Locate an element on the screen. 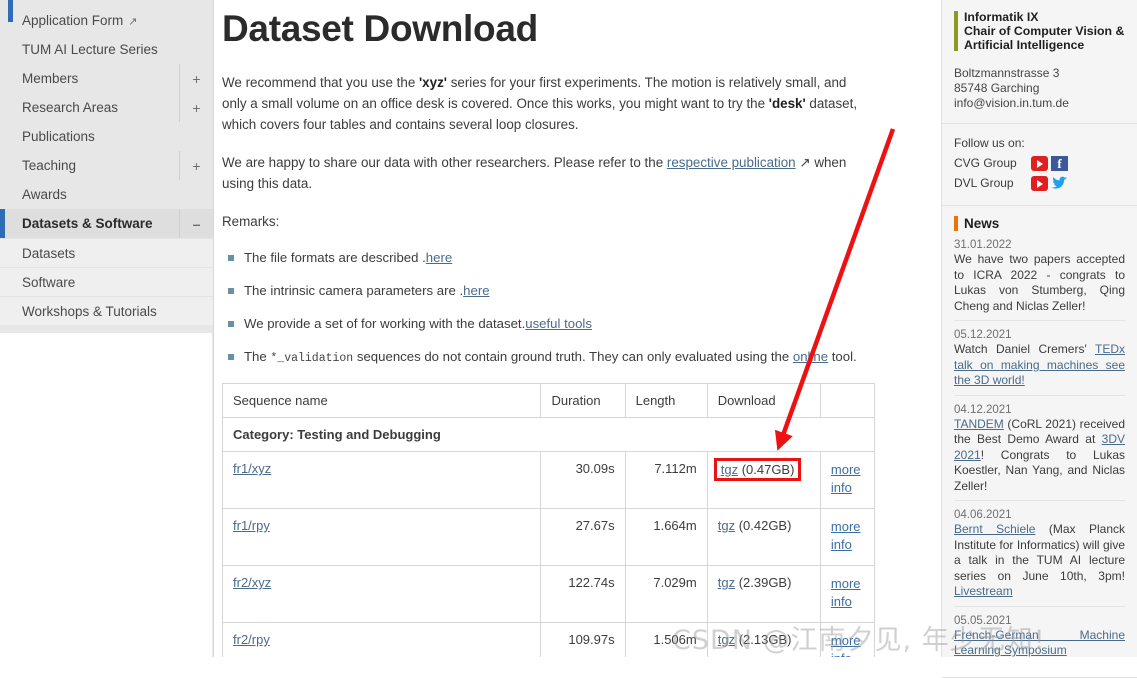 The image size is (1137, 678). respective-publication-link: respective publication is located at coordinates (731, 162).